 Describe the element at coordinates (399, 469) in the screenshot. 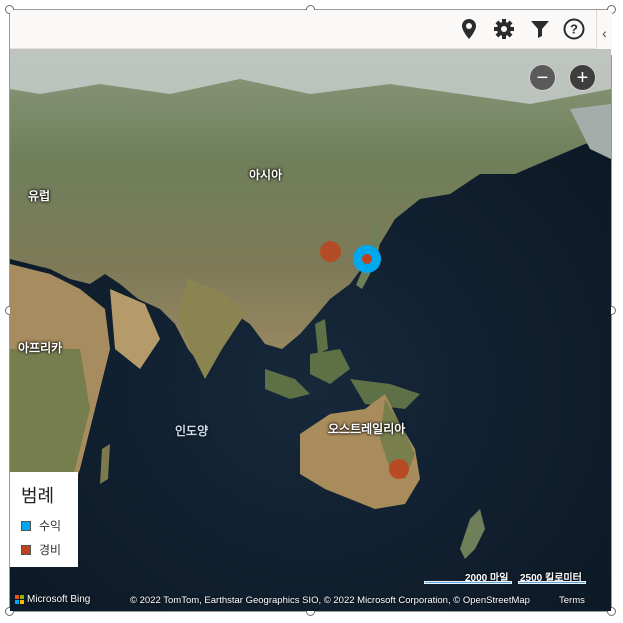

I see `expense-marker-australia` at that location.